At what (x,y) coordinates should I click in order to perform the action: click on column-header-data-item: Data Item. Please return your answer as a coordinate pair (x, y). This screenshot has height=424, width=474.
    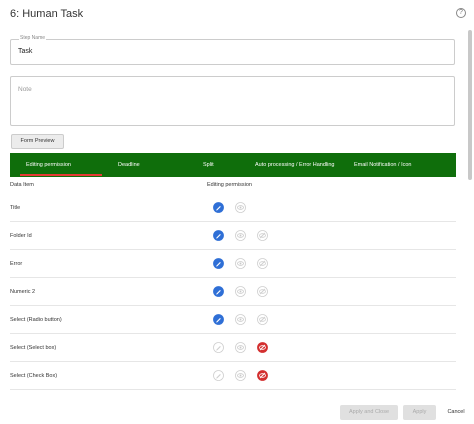
    Looking at the image, I should click on (22, 185).